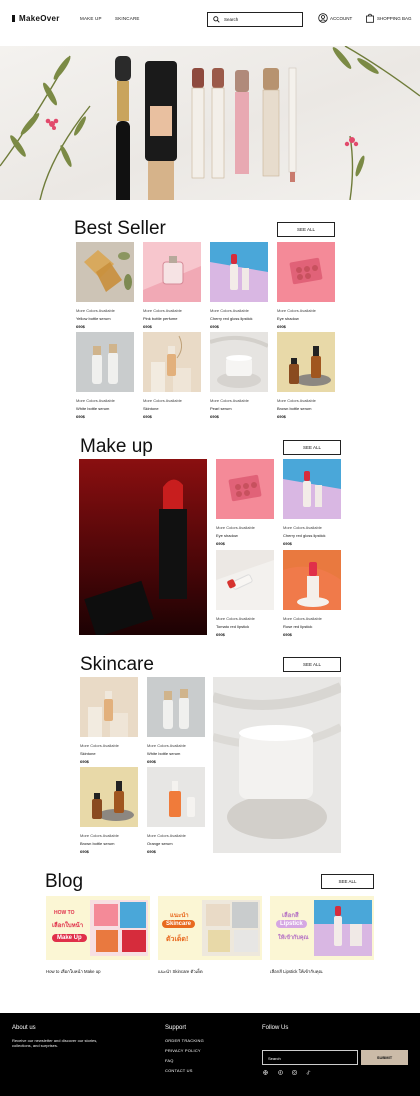 The width and height of the screenshot is (420, 1096). I want to click on makeup-see-all-button: SEE ALL, so click(312, 447).